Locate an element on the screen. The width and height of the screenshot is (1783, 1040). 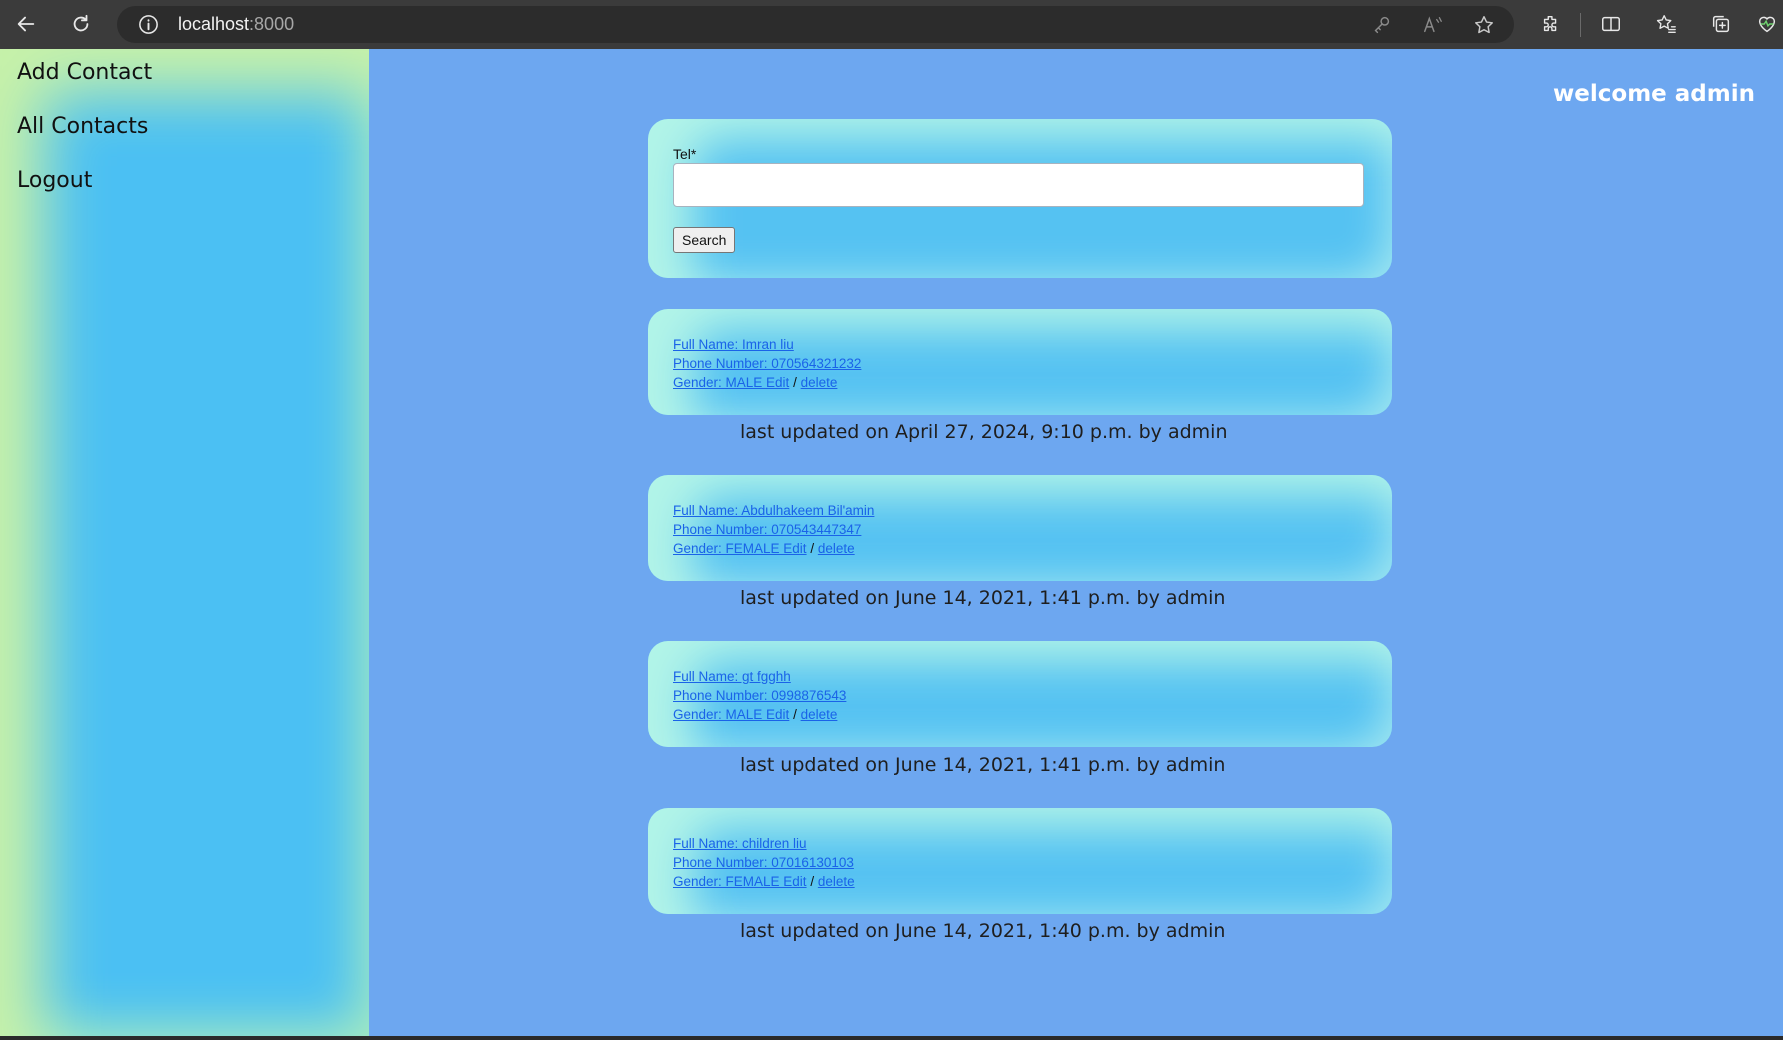
password-key-icon is located at coordinates (1382, 25).